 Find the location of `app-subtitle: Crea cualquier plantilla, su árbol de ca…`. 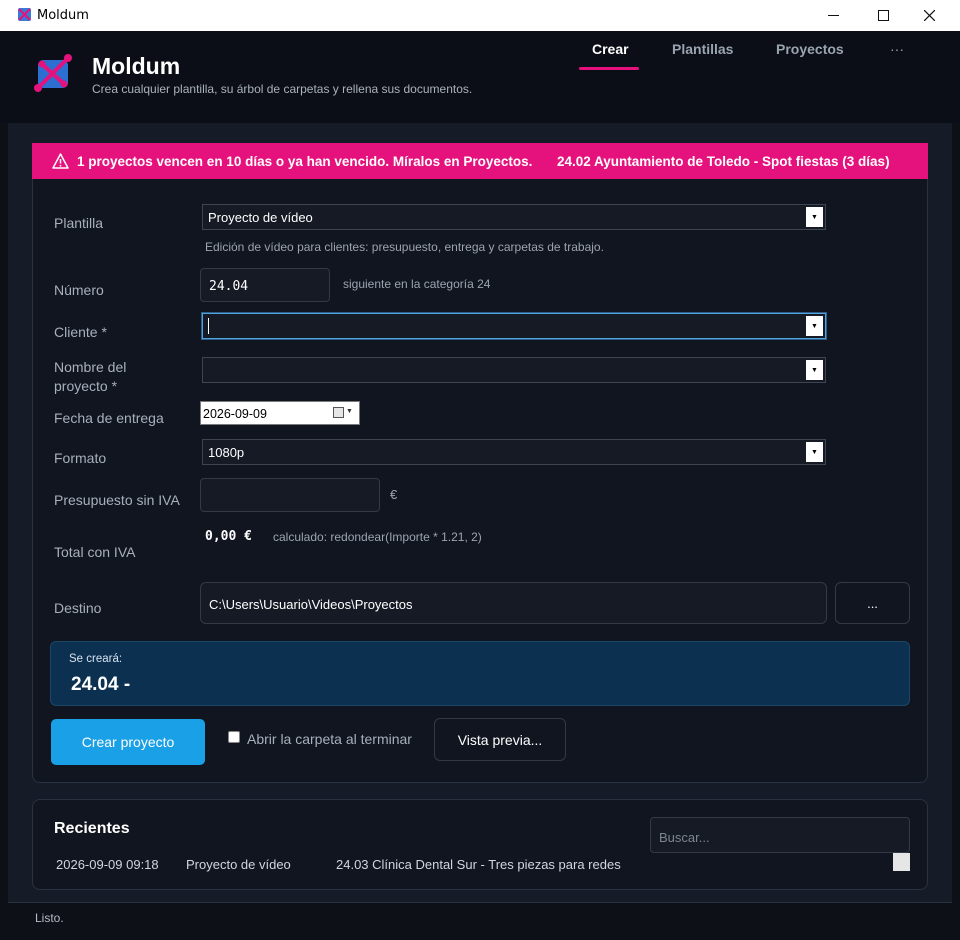

app-subtitle: Crea cualquier plantilla, su árbol de ca… is located at coordinates (282, 89).